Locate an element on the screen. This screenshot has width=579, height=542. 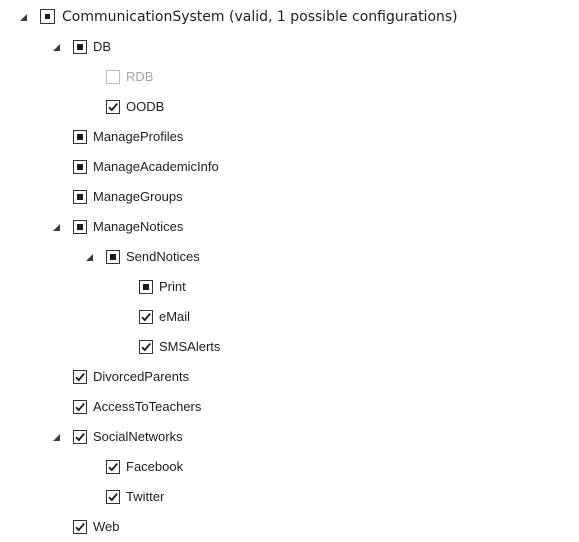
feature-label: ManageGroups is located at coordinates (138, 196).